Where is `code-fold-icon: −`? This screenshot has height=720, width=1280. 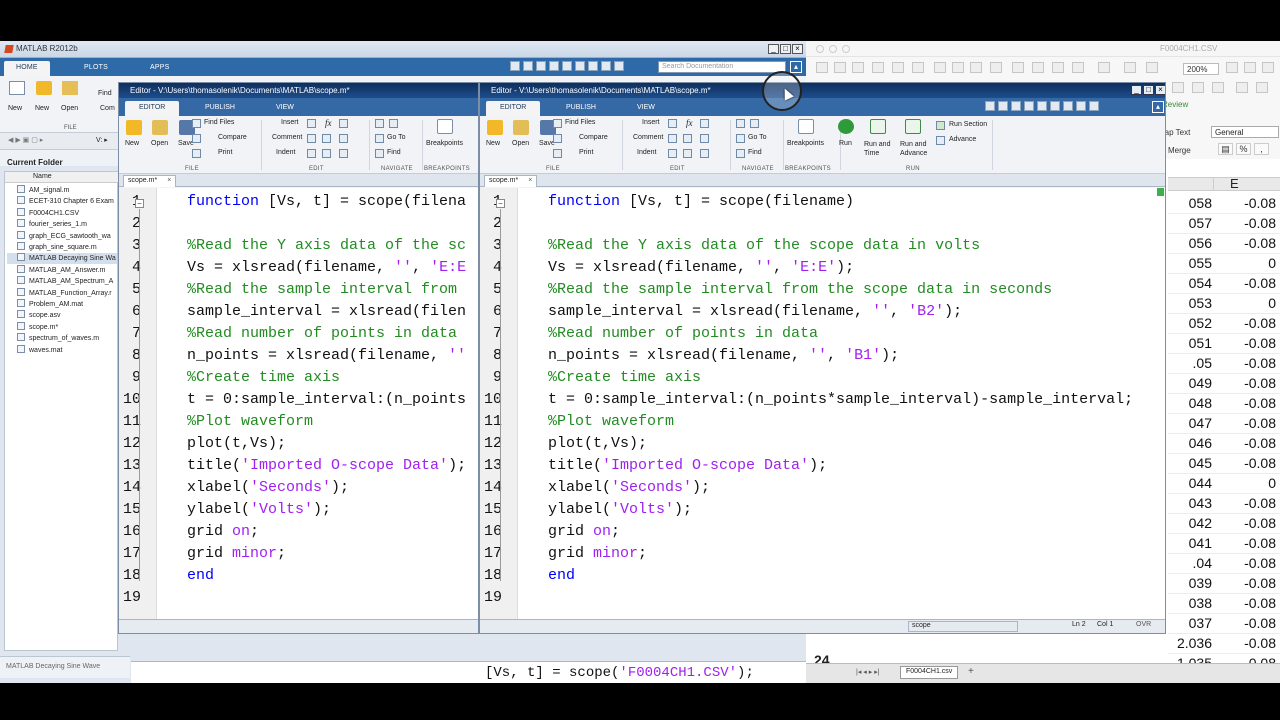
code-fold-icon: − is located at coordinates (139, 203).